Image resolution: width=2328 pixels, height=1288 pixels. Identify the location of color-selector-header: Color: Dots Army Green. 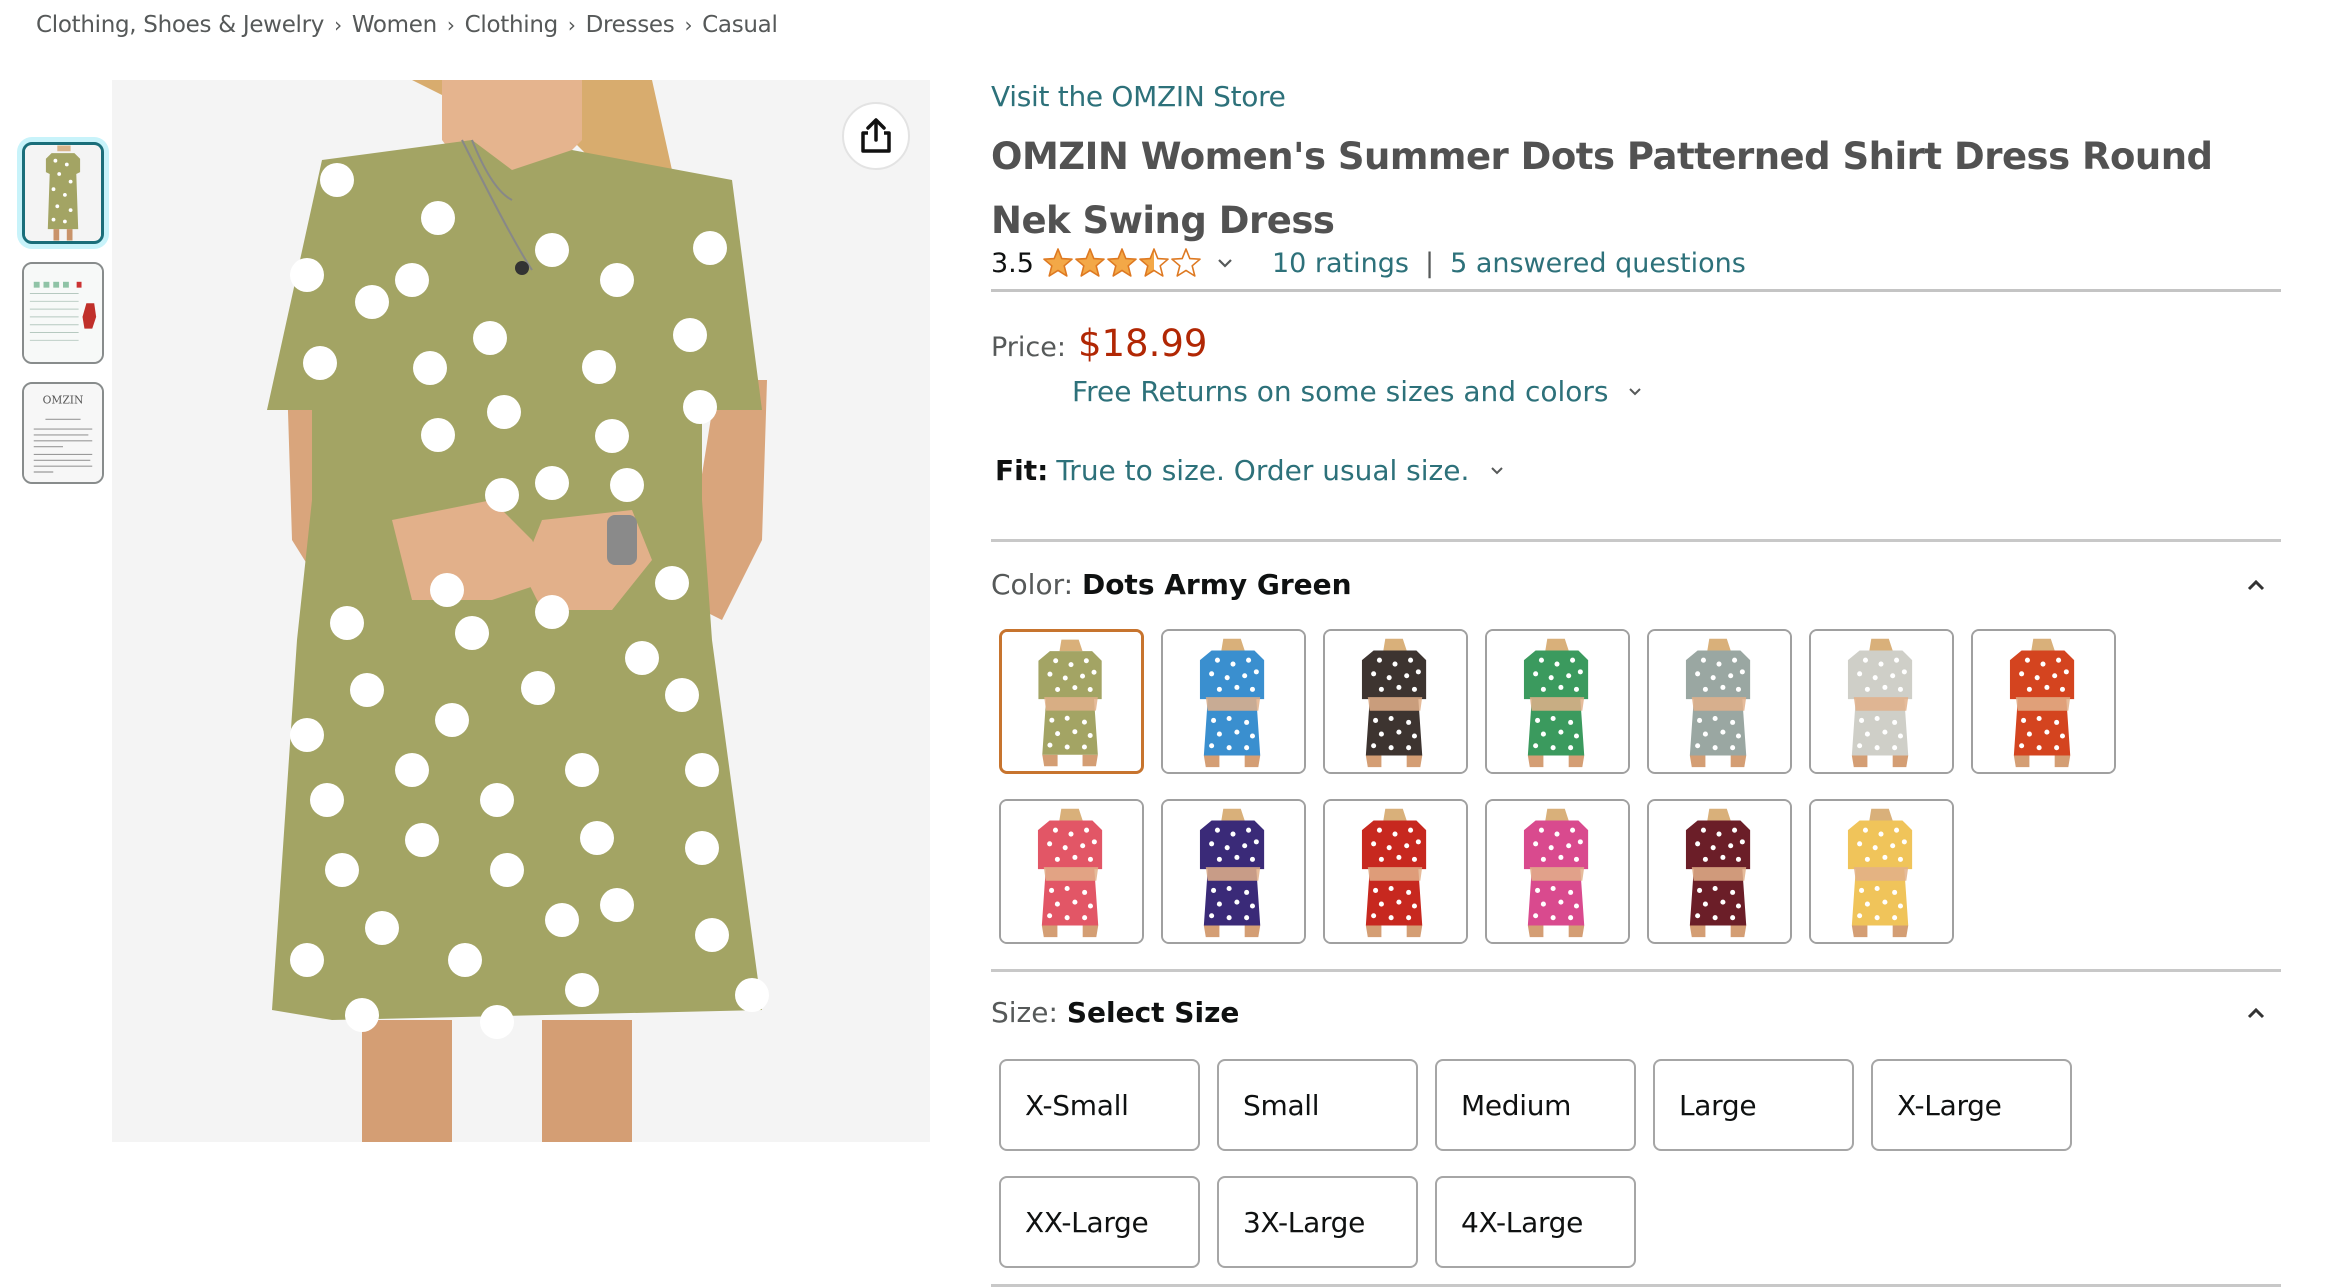
(1636, 584).